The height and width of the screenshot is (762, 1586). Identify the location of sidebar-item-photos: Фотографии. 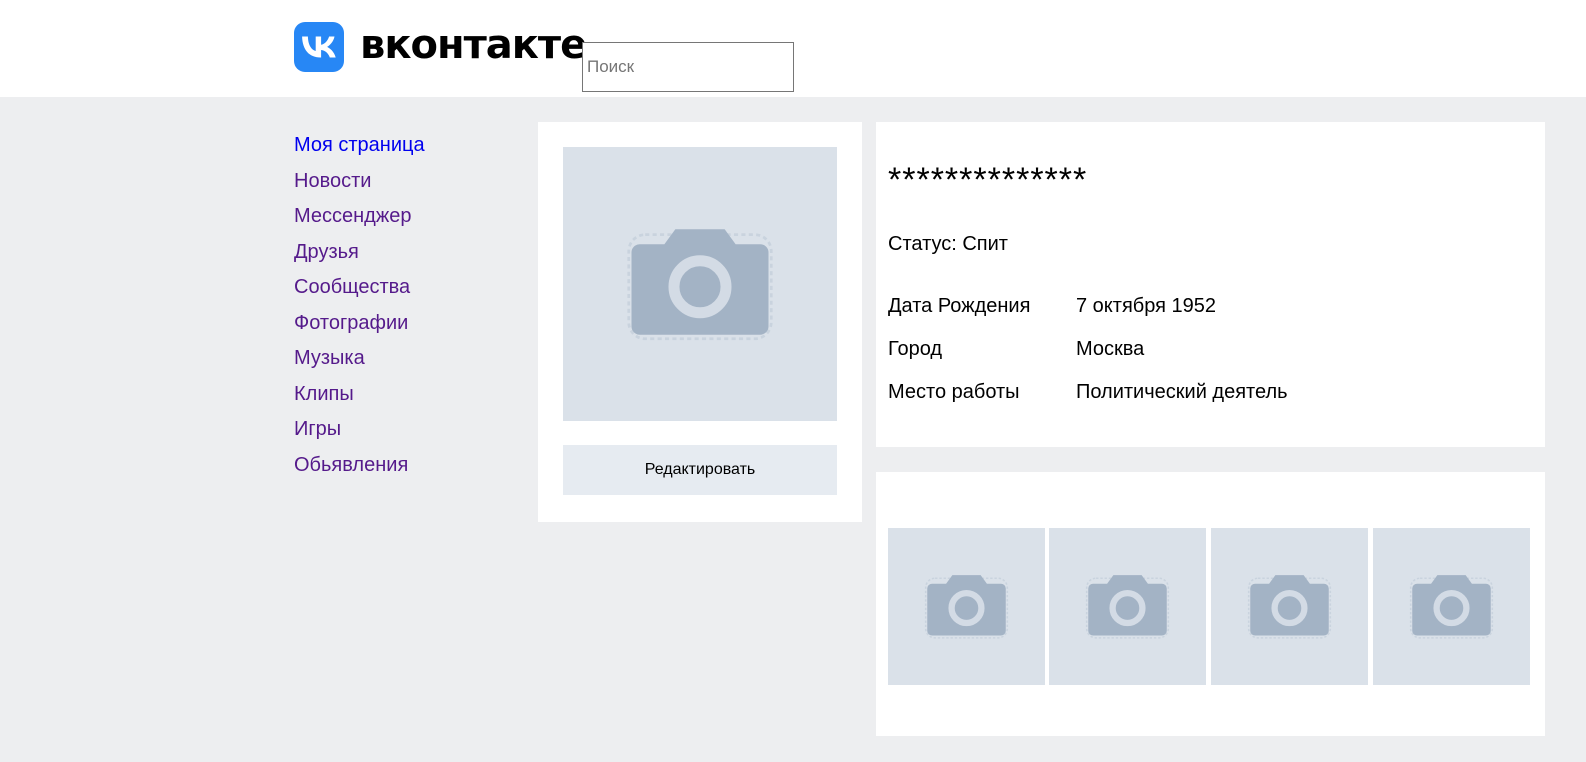
(359, 324).